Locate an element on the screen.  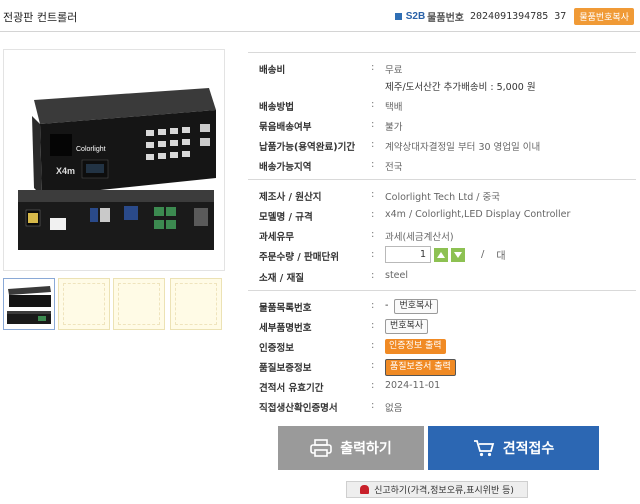
quantity-up-icon is located at coordinates (441, 254).